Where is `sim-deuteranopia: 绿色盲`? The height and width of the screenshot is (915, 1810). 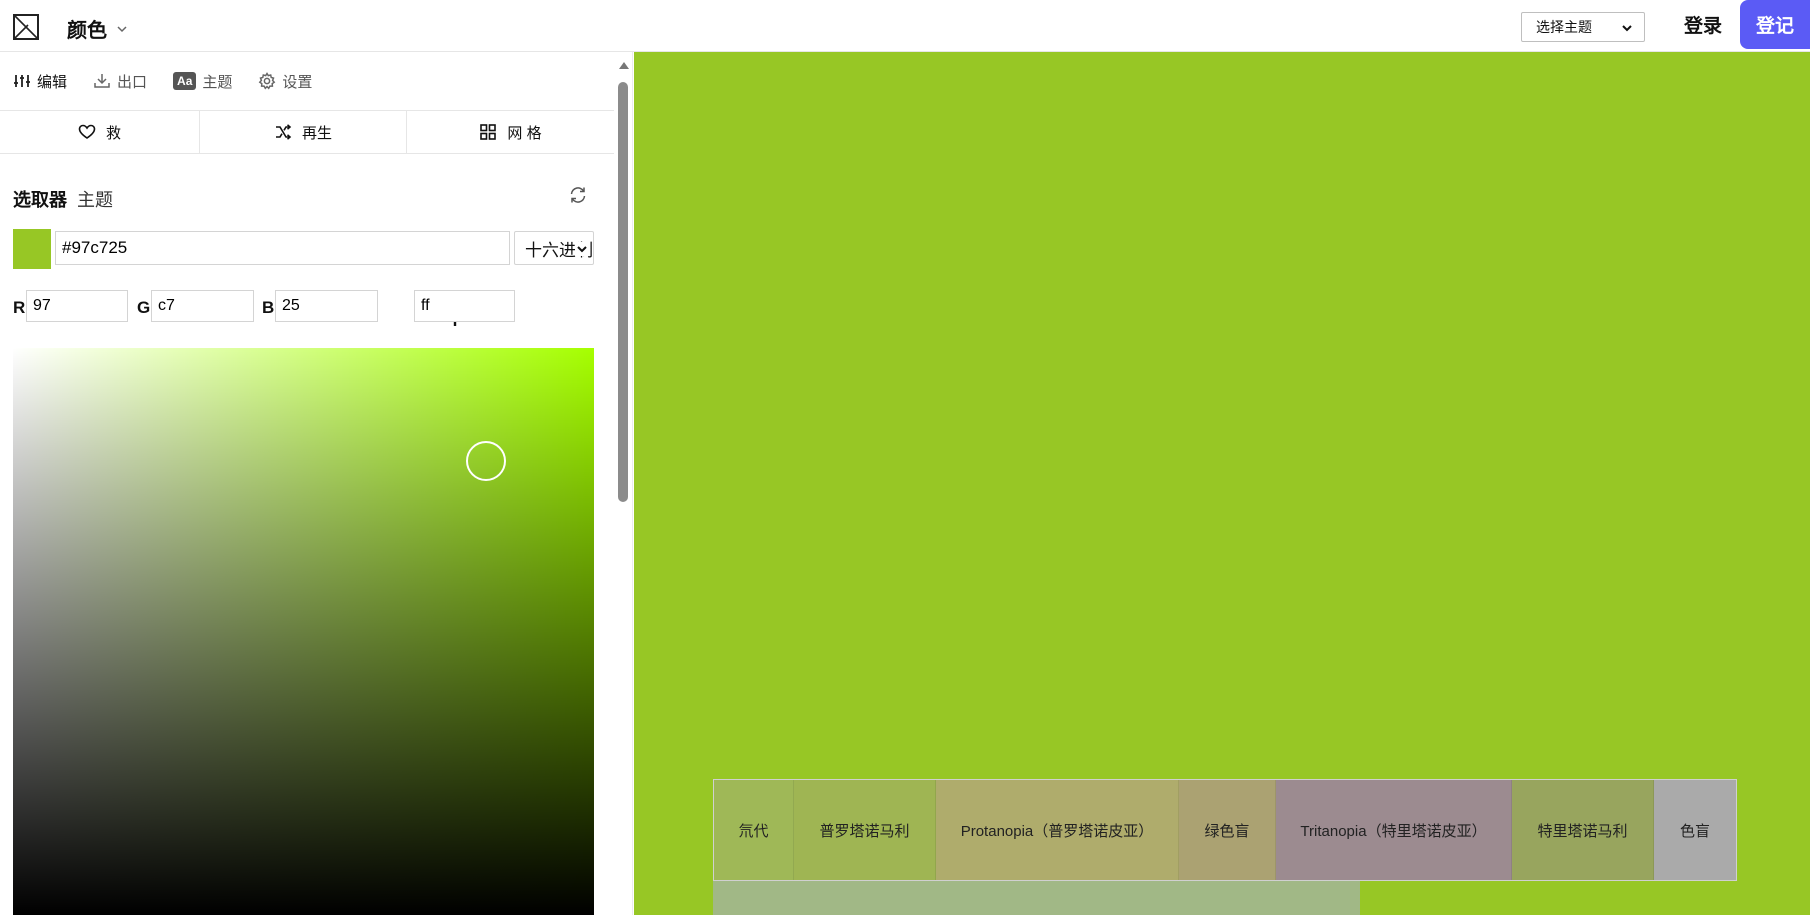
sim-deuteranopia: 绿色盲 is located at coordinates (1227, 830).